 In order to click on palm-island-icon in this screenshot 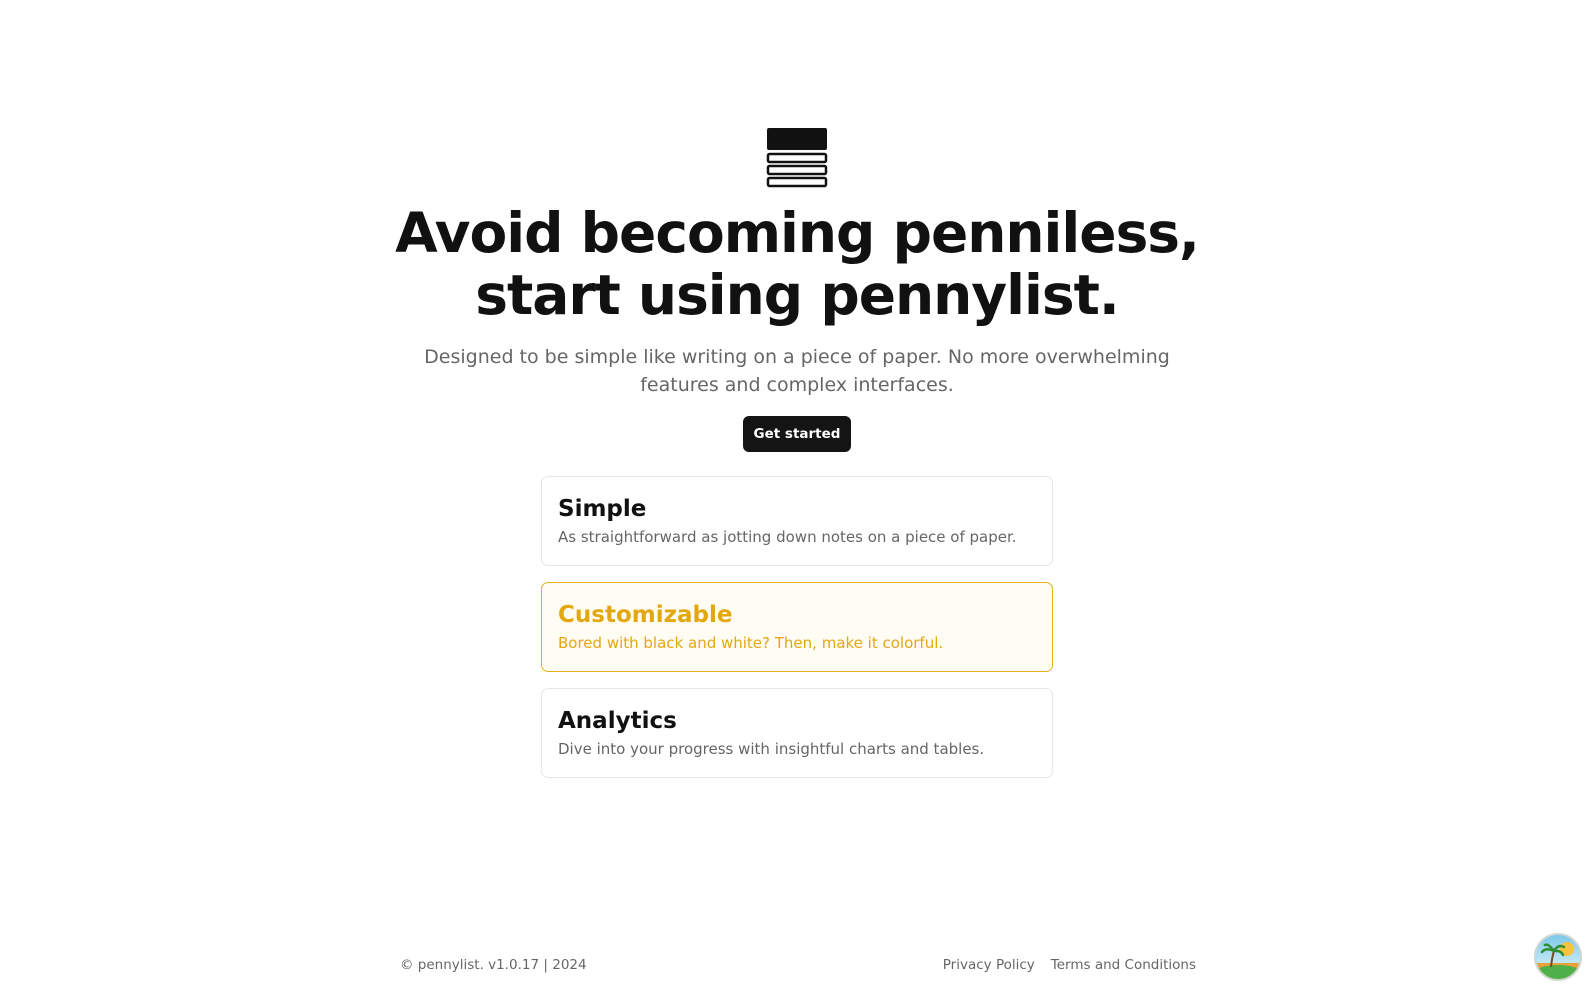, I will do `click(1558, 957)`.